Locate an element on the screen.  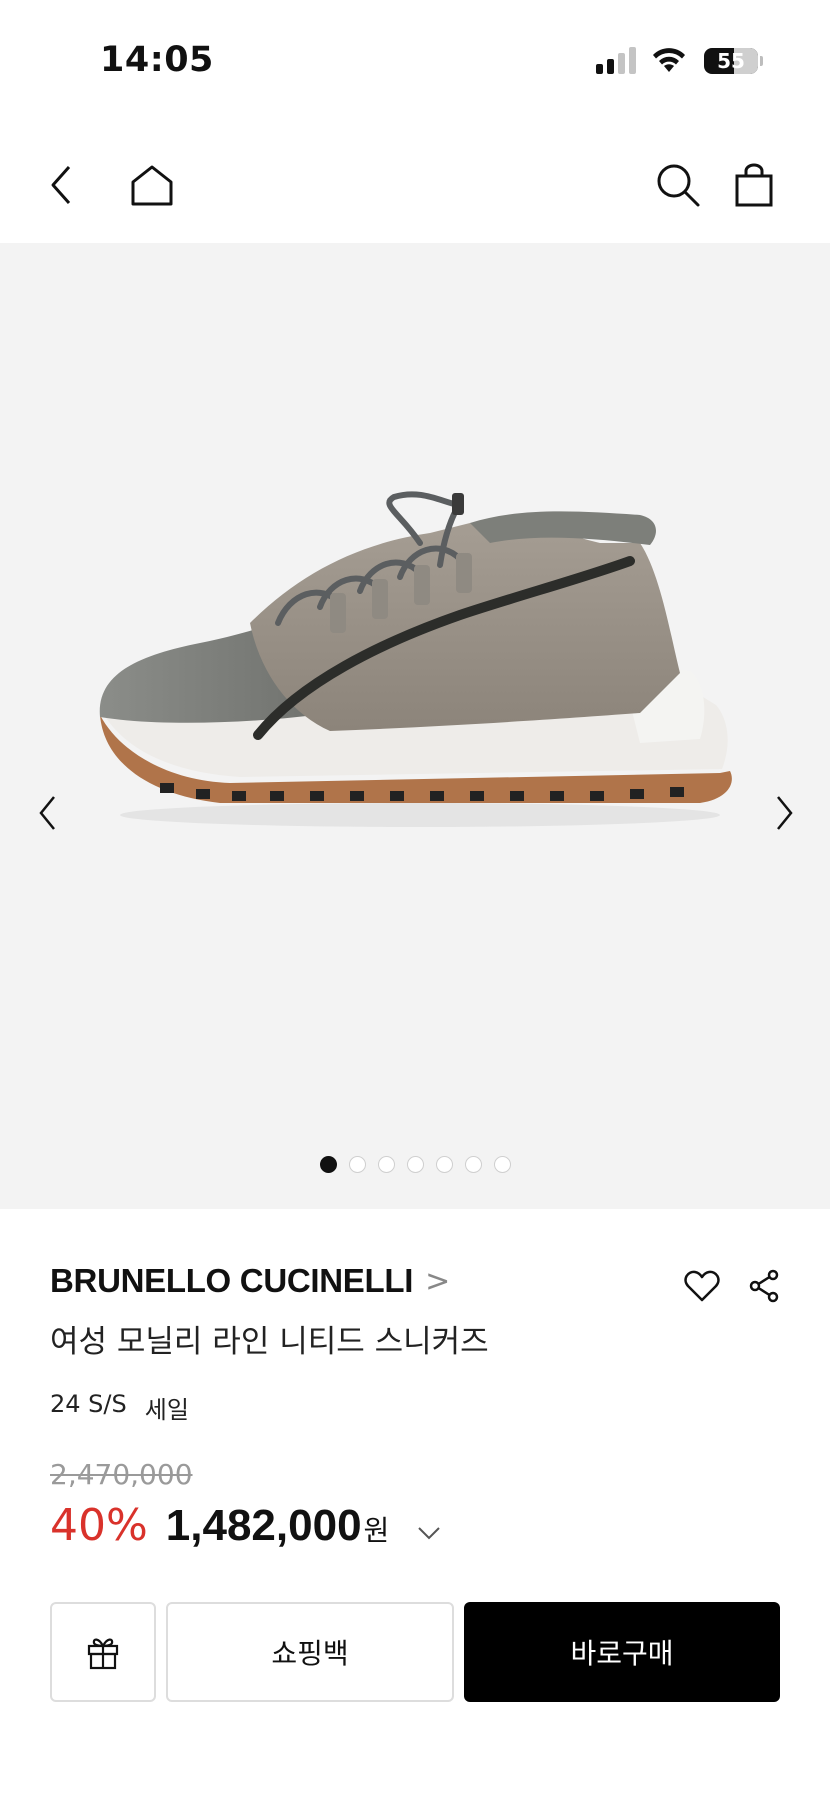
home-button is located at coordinates (152, 185).